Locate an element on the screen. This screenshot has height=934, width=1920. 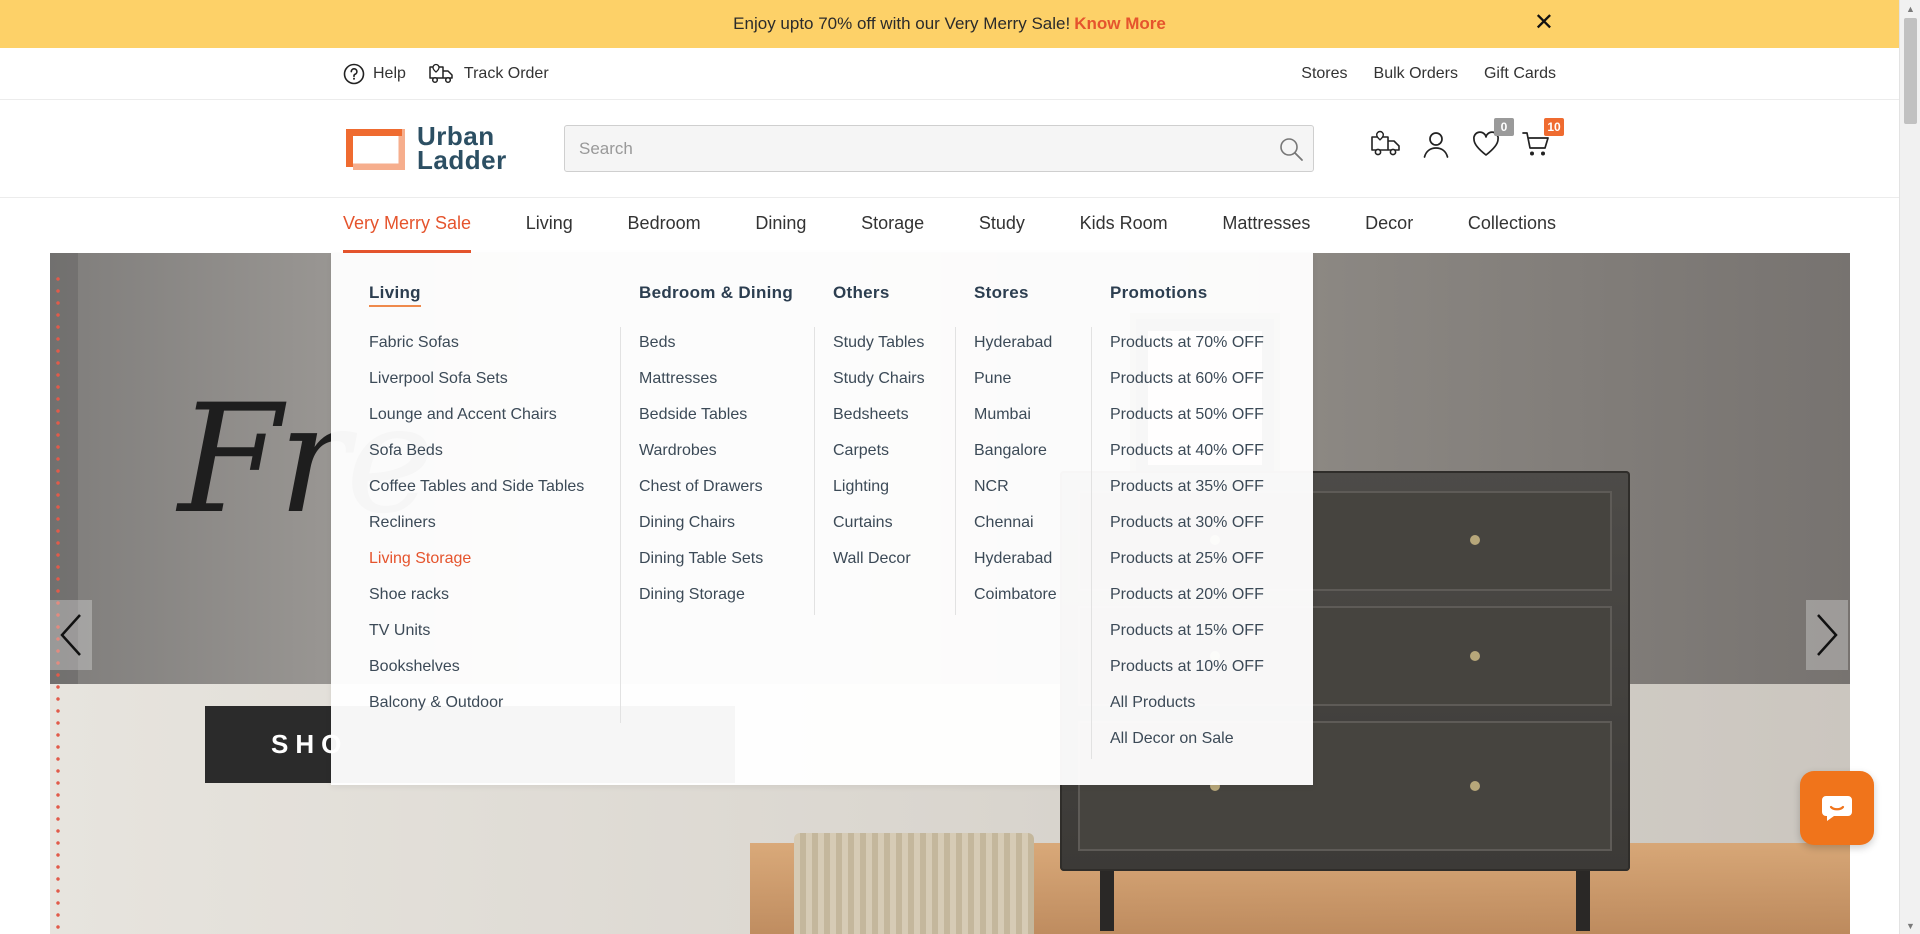
help-circle-icon is located at coordinates (354, 74).